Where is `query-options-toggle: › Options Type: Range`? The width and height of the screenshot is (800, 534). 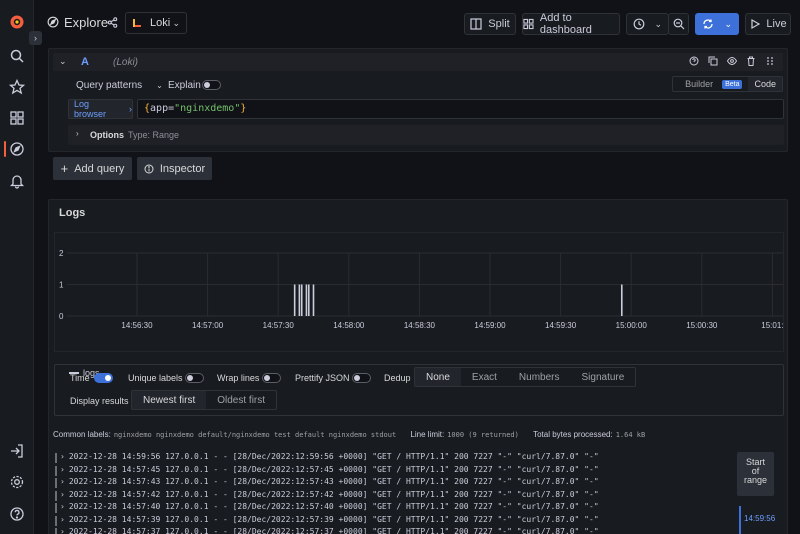 query-options-toggle: › Options Type: Range is located at coordinates (426, 135).